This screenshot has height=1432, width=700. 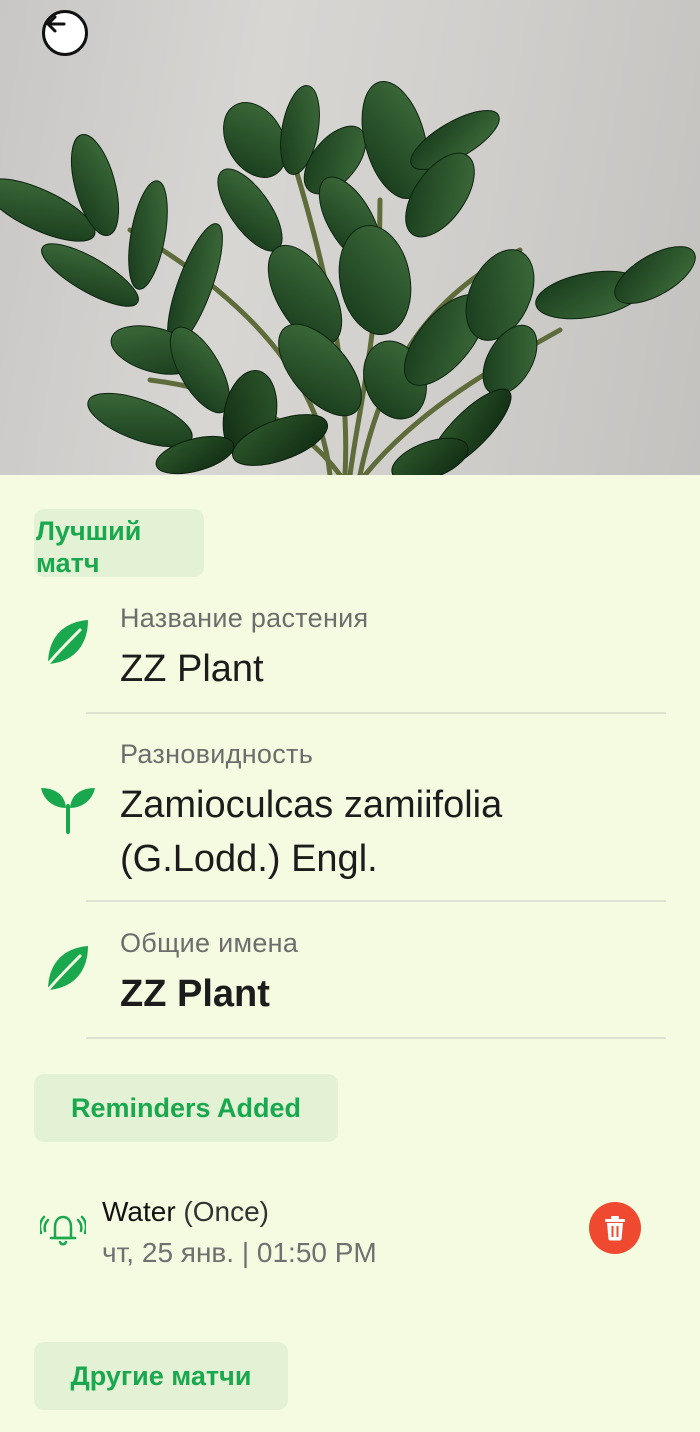 I want to click on common-names-value: ZZ Plant, so click(x=195, y=994).